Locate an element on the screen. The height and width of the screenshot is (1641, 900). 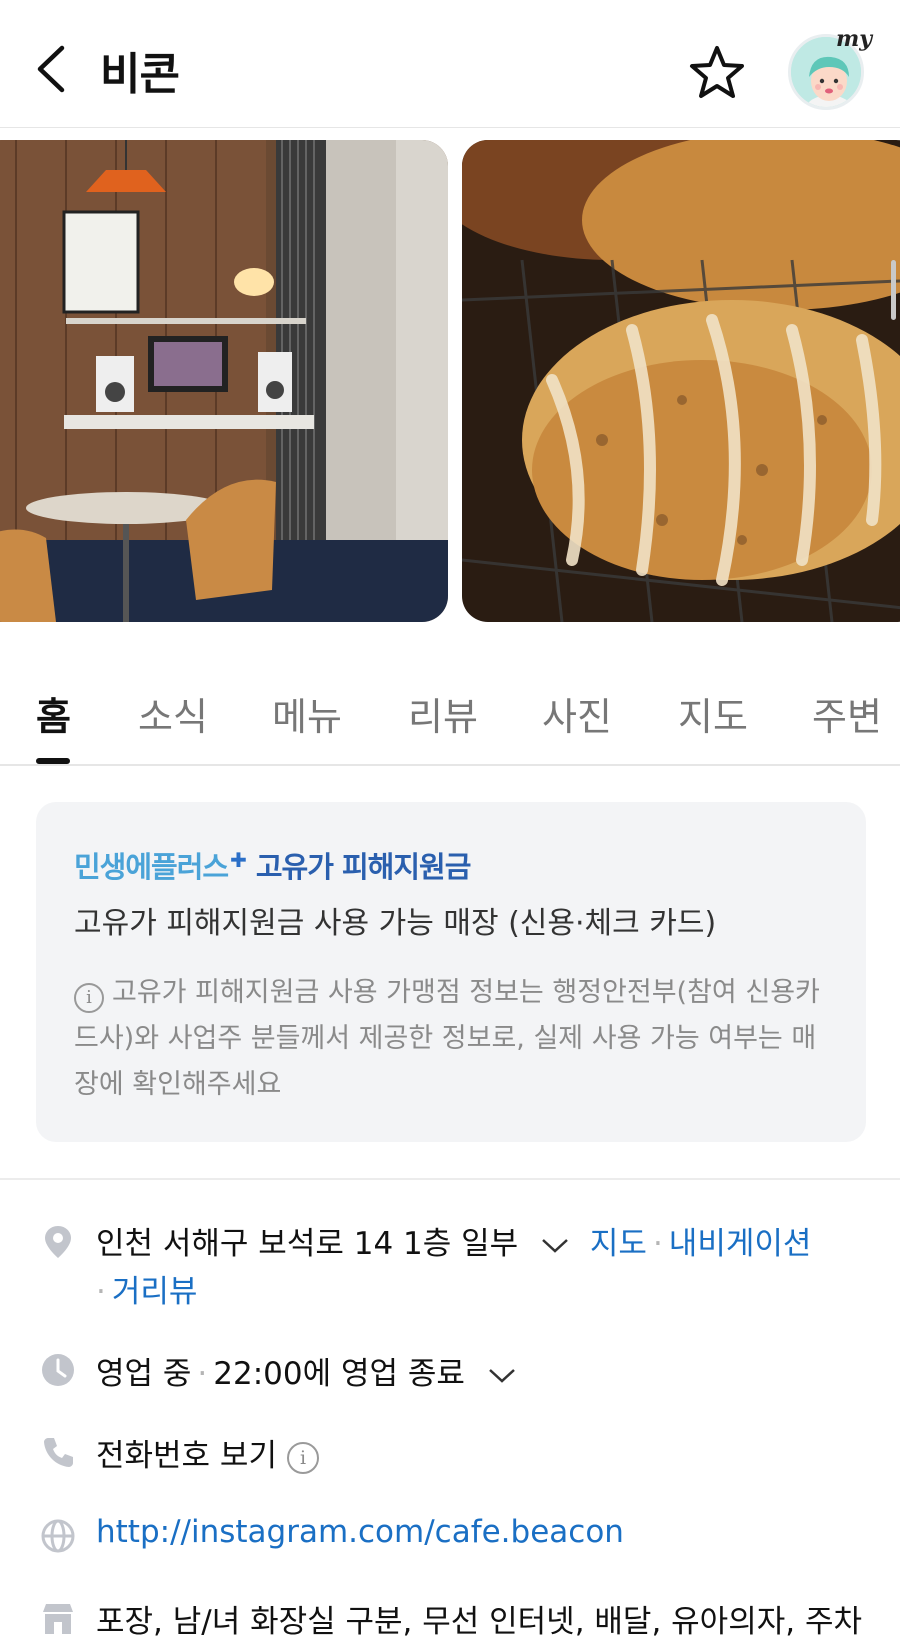
amenities-text: 포장, 남/녀 화장실 구분, 무선 인터넷, 배달, 유아의자, 주차 is located at coordinates (479, 1622).